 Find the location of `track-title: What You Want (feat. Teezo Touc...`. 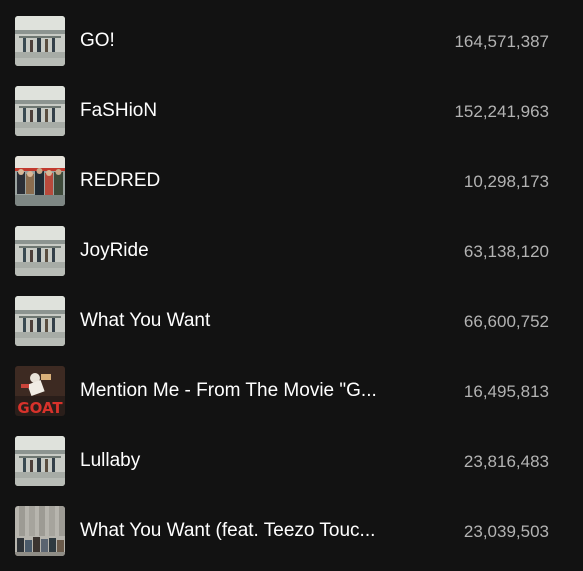

track-title: What You Want (feat. Teezo Touc... is located at coordinates (245, 531).